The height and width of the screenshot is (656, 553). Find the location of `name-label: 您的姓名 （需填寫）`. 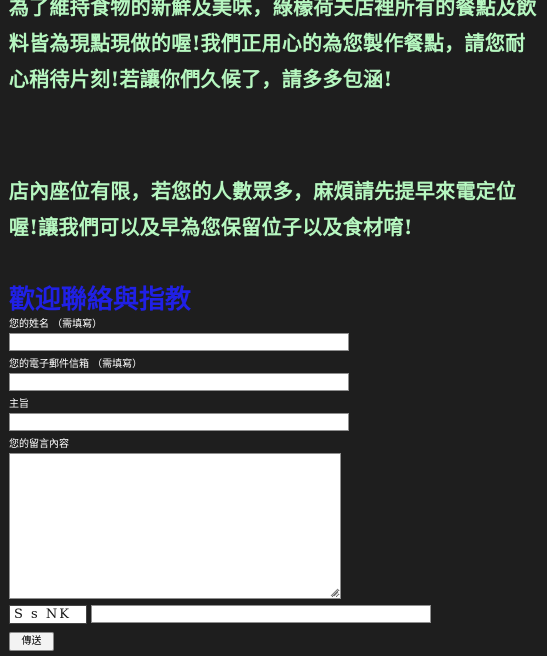

name-label: 您的姓名 （需填寫） is located at coordinates (56, 324).